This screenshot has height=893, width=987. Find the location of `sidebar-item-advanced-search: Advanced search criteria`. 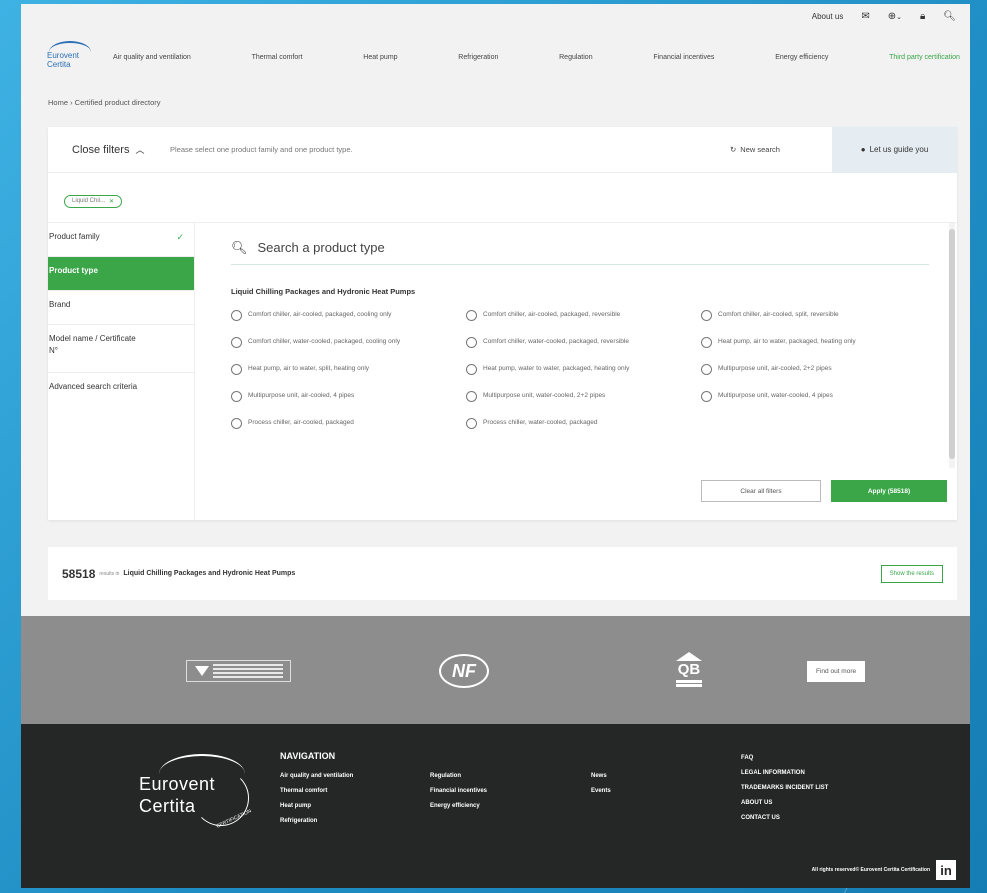

sidebar-item-advanced-search: Advanced search criteria is located at coordinates (121, 397).